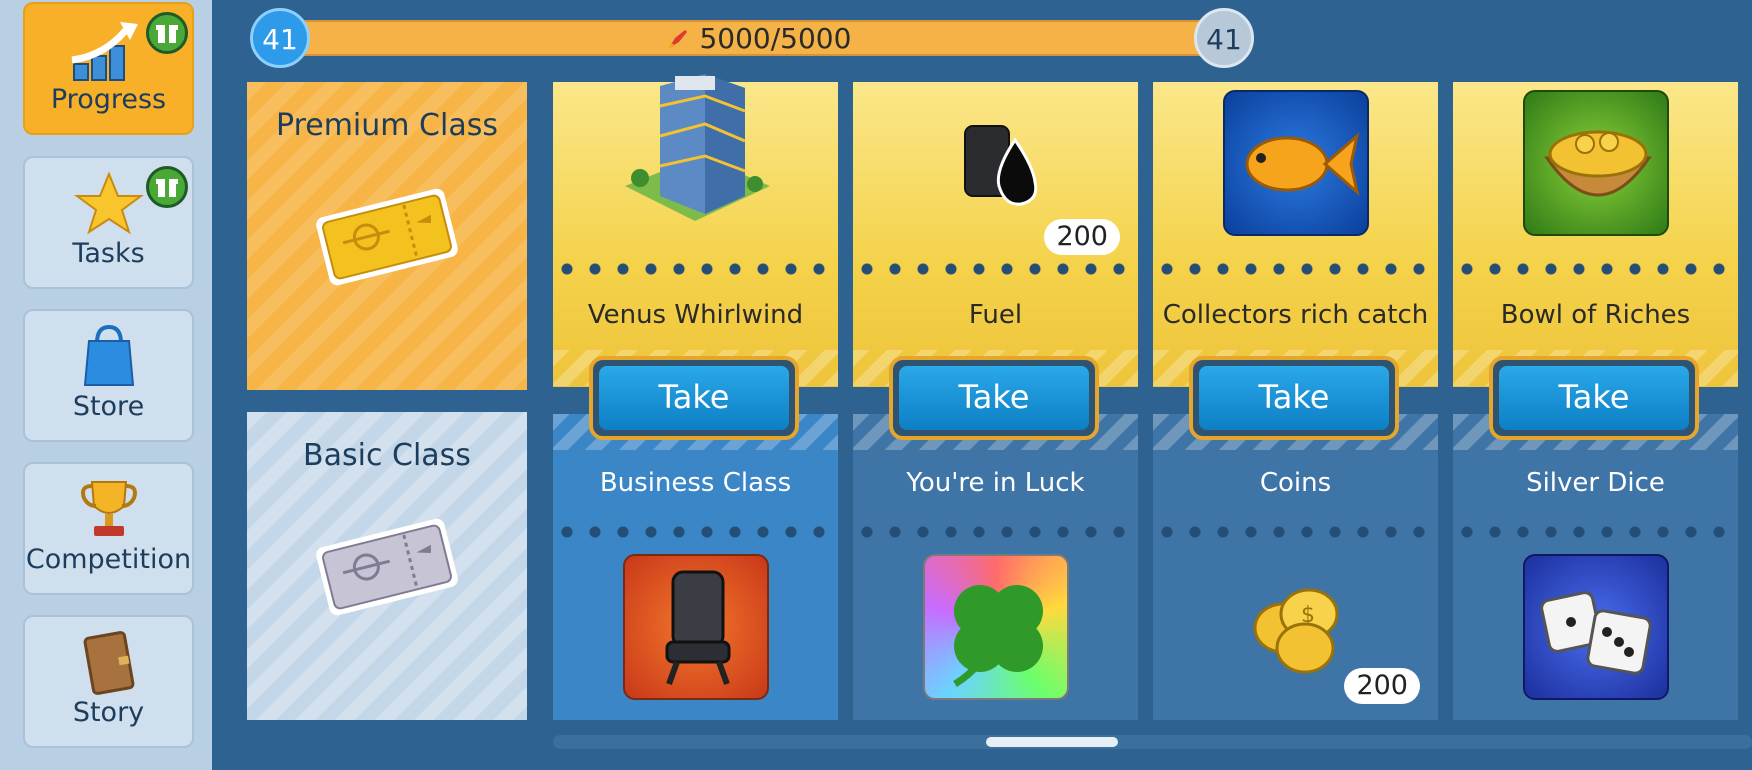 The image size is (1752, 770). Describe the element at coordinates (1295, 567) in the screenshot. I see `basic-reward-card: $ 200` at that location.